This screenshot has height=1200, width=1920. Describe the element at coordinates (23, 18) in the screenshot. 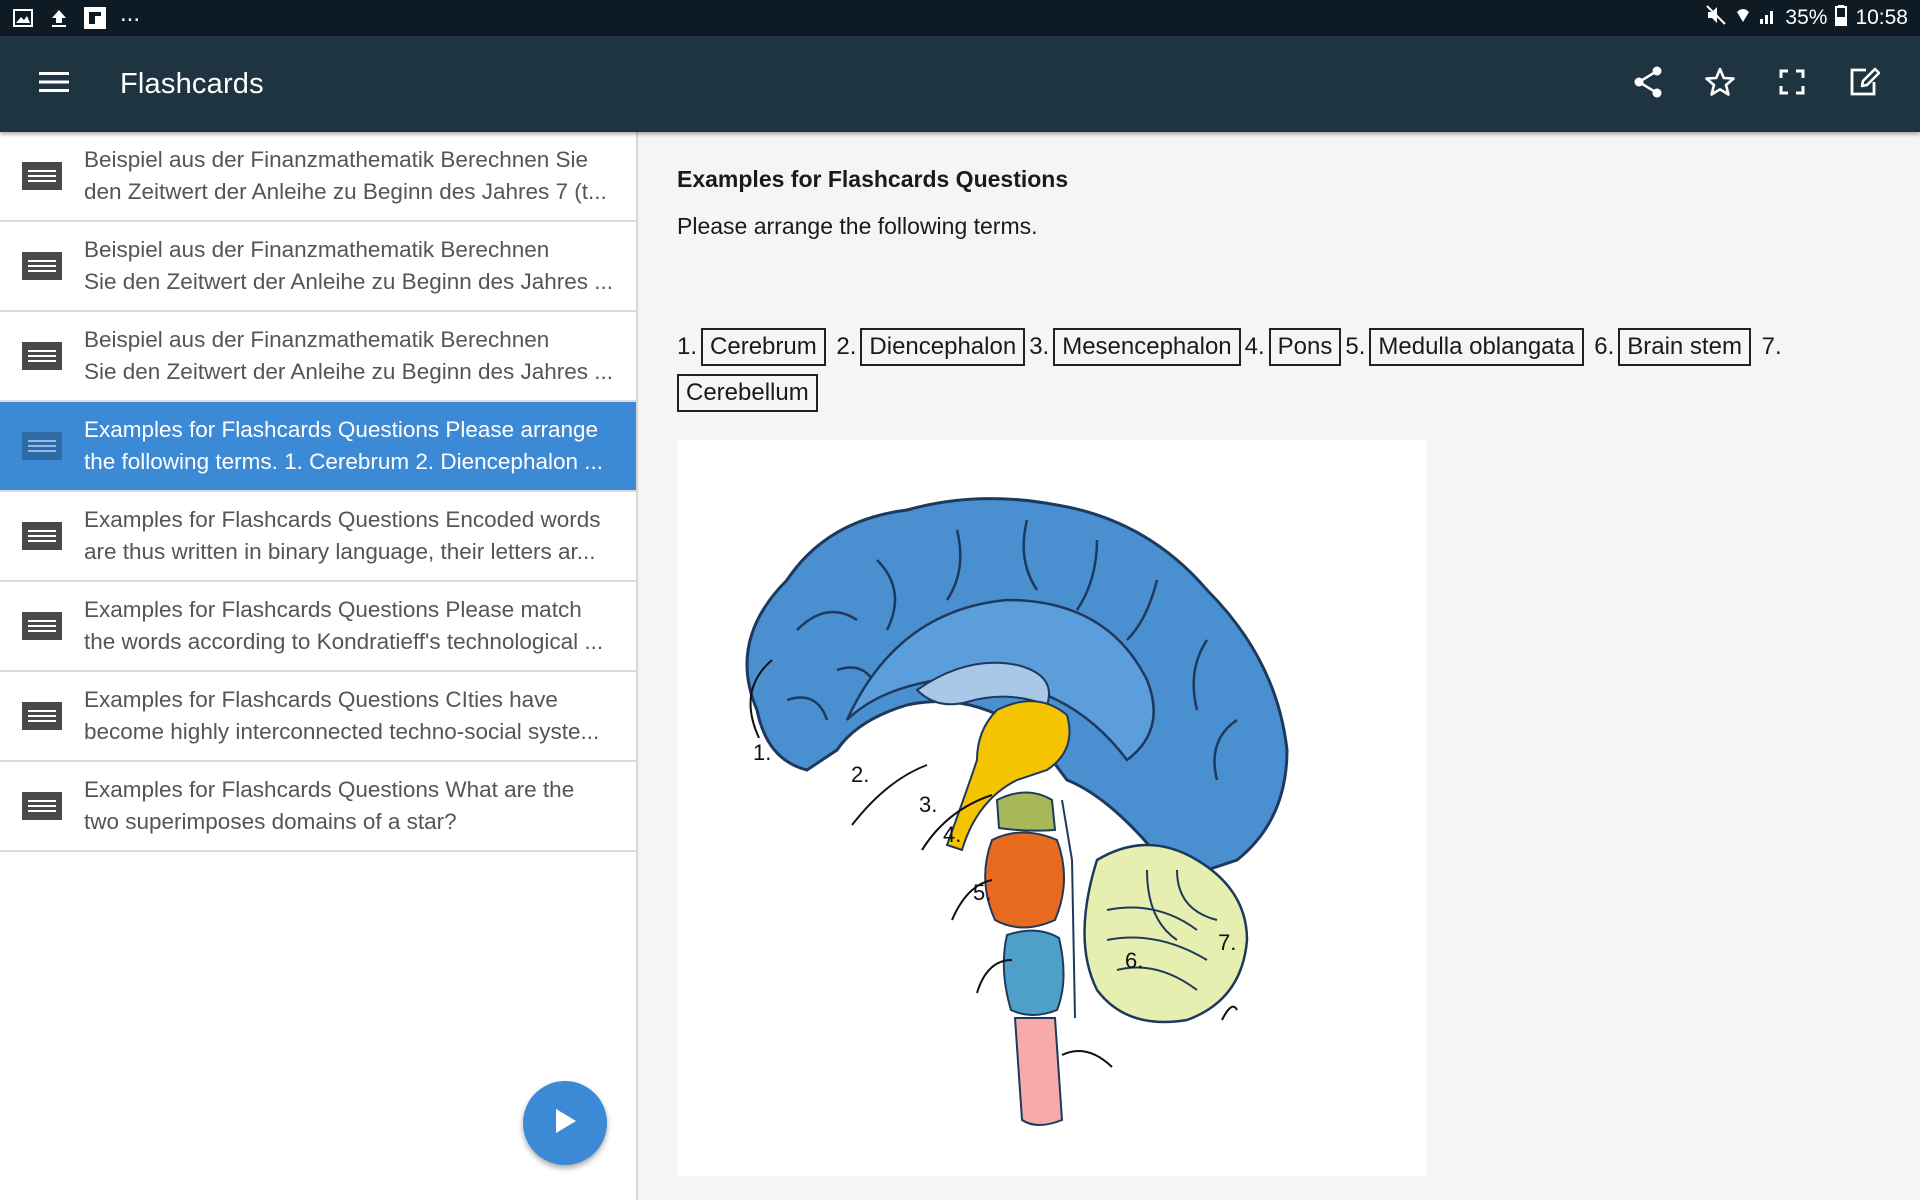

I see `image-notification-icon` at that location.